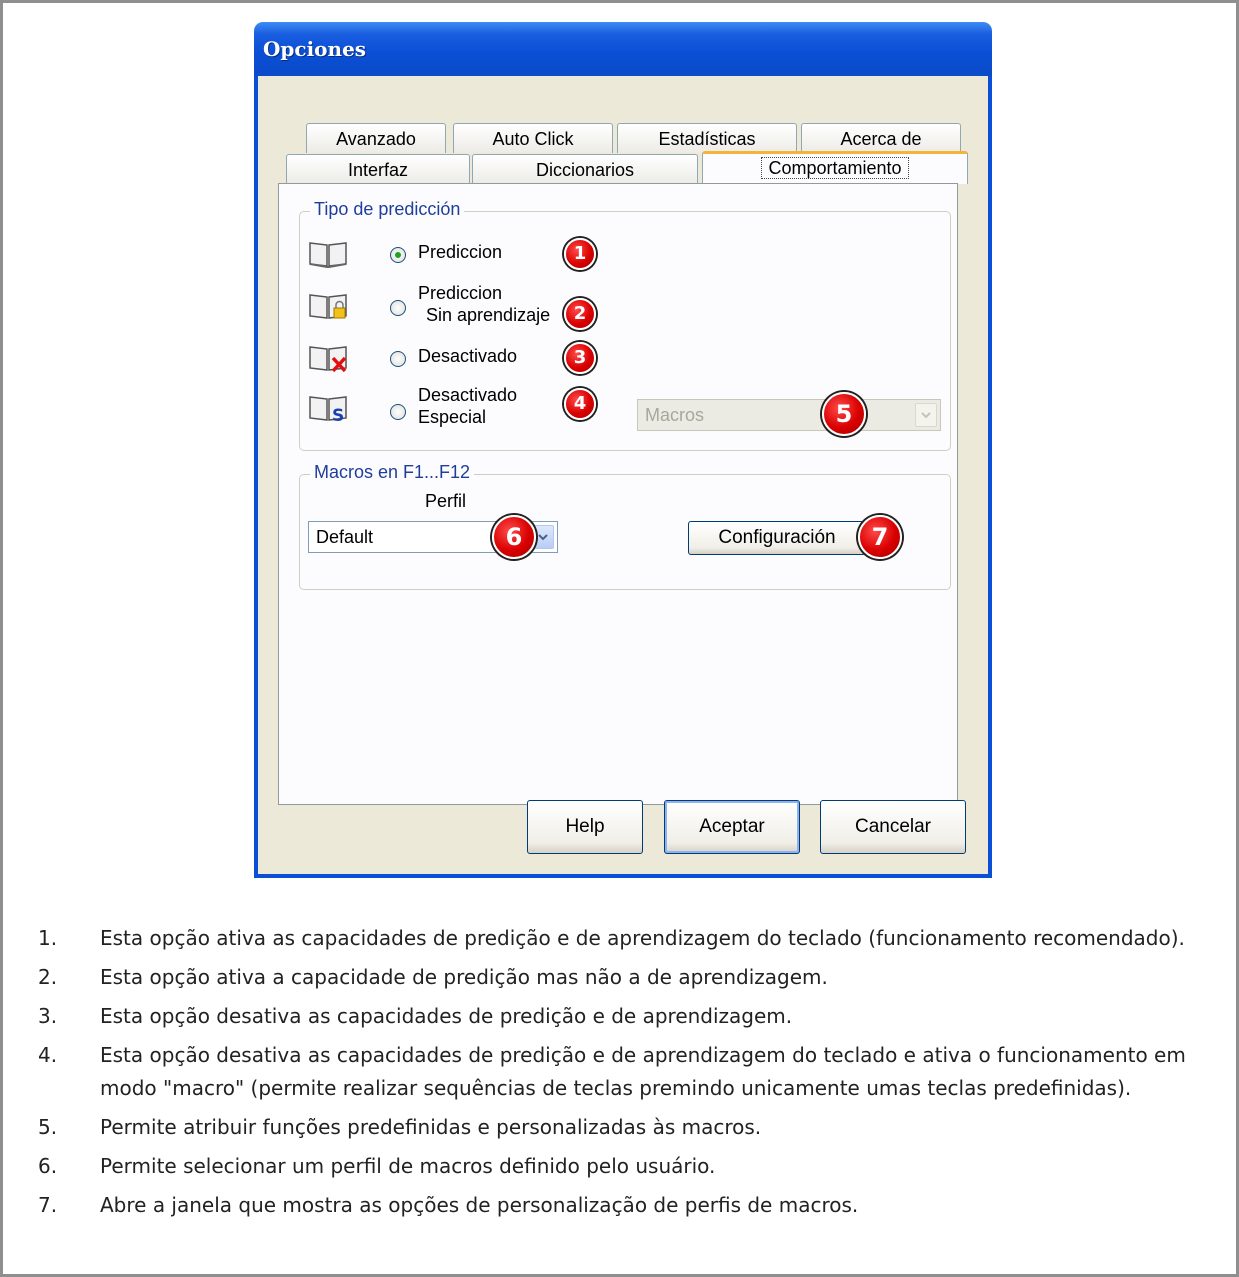 The width and height of the screenshot is (1239, 1277). I want to click on radio-desactivado, so click(398, 359).